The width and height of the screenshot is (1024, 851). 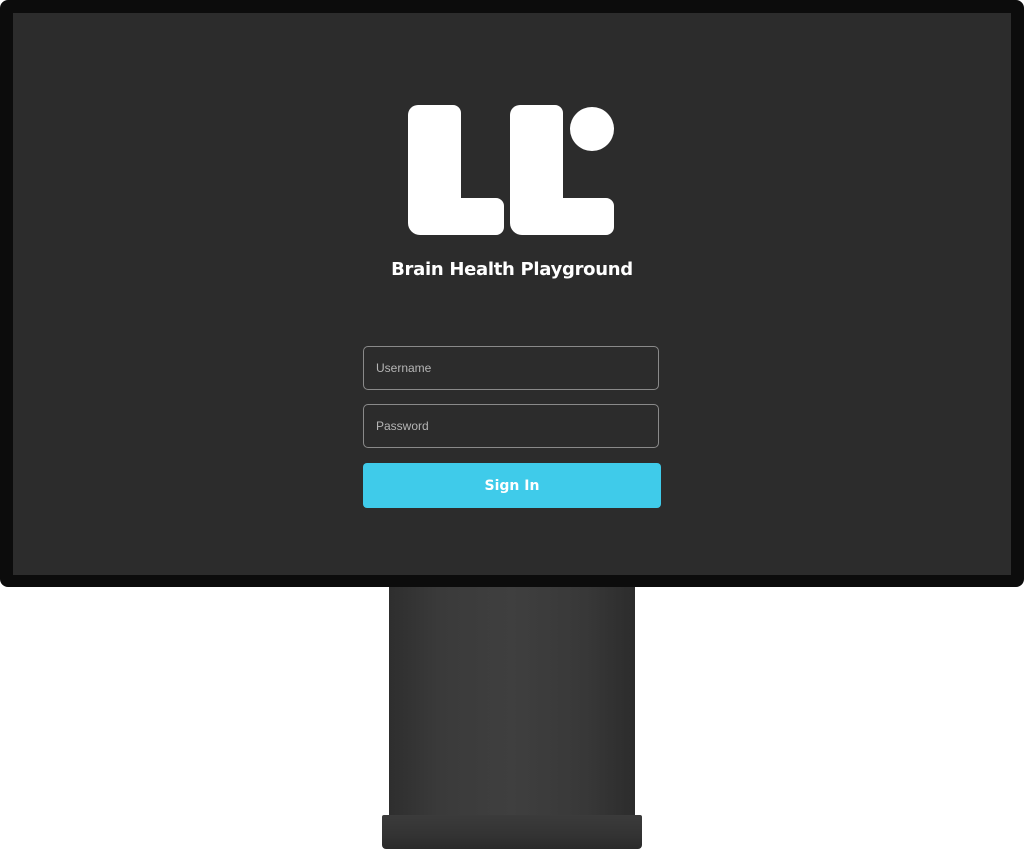 I want to click on monitor-stand-neck, so click(x=512, y=702).